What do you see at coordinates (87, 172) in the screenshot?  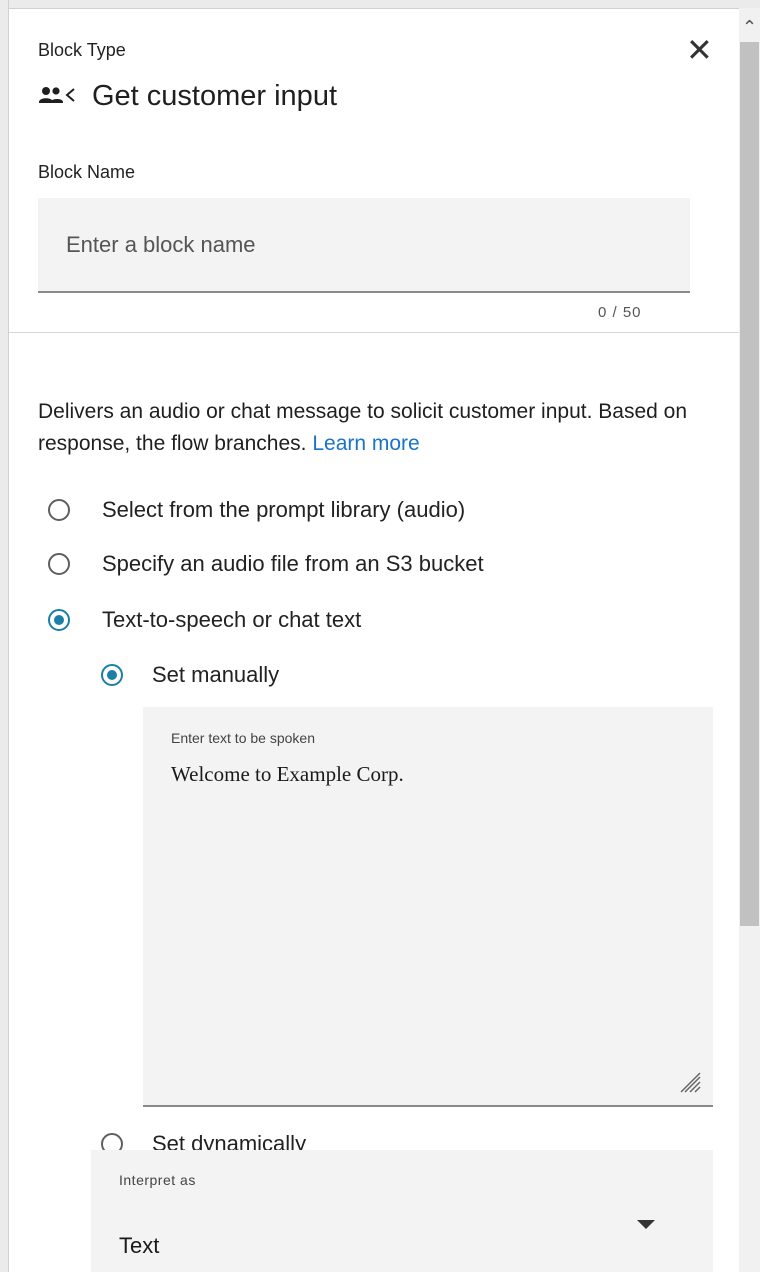 I see `block-name-label: Block Name` at bounding box center [87, 172].